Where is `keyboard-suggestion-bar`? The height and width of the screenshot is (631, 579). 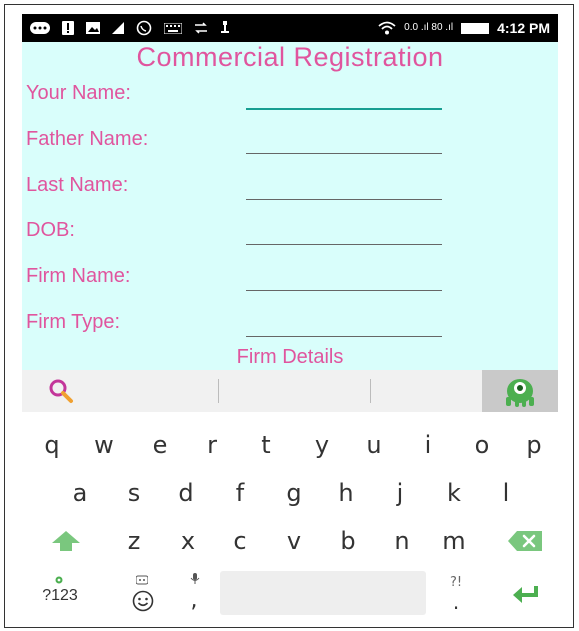
keyboard-suggestion-bar is located at coordinates (290, 391).